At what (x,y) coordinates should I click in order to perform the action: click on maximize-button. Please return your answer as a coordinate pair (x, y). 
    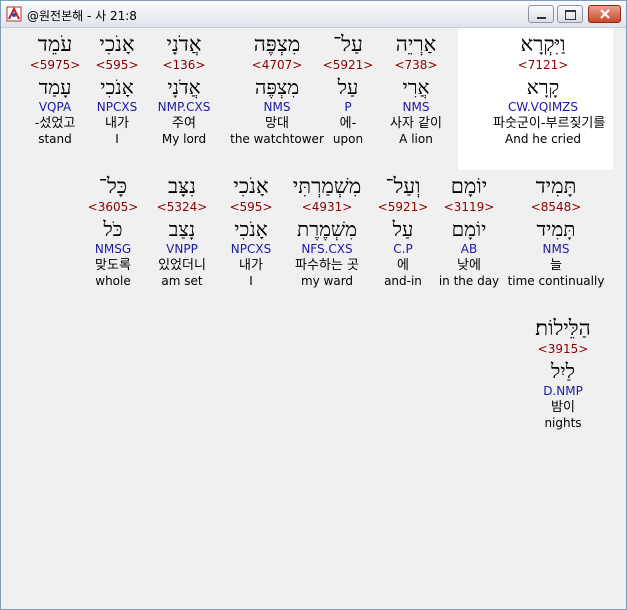
    Looking at the image, I should click on (570, 14).